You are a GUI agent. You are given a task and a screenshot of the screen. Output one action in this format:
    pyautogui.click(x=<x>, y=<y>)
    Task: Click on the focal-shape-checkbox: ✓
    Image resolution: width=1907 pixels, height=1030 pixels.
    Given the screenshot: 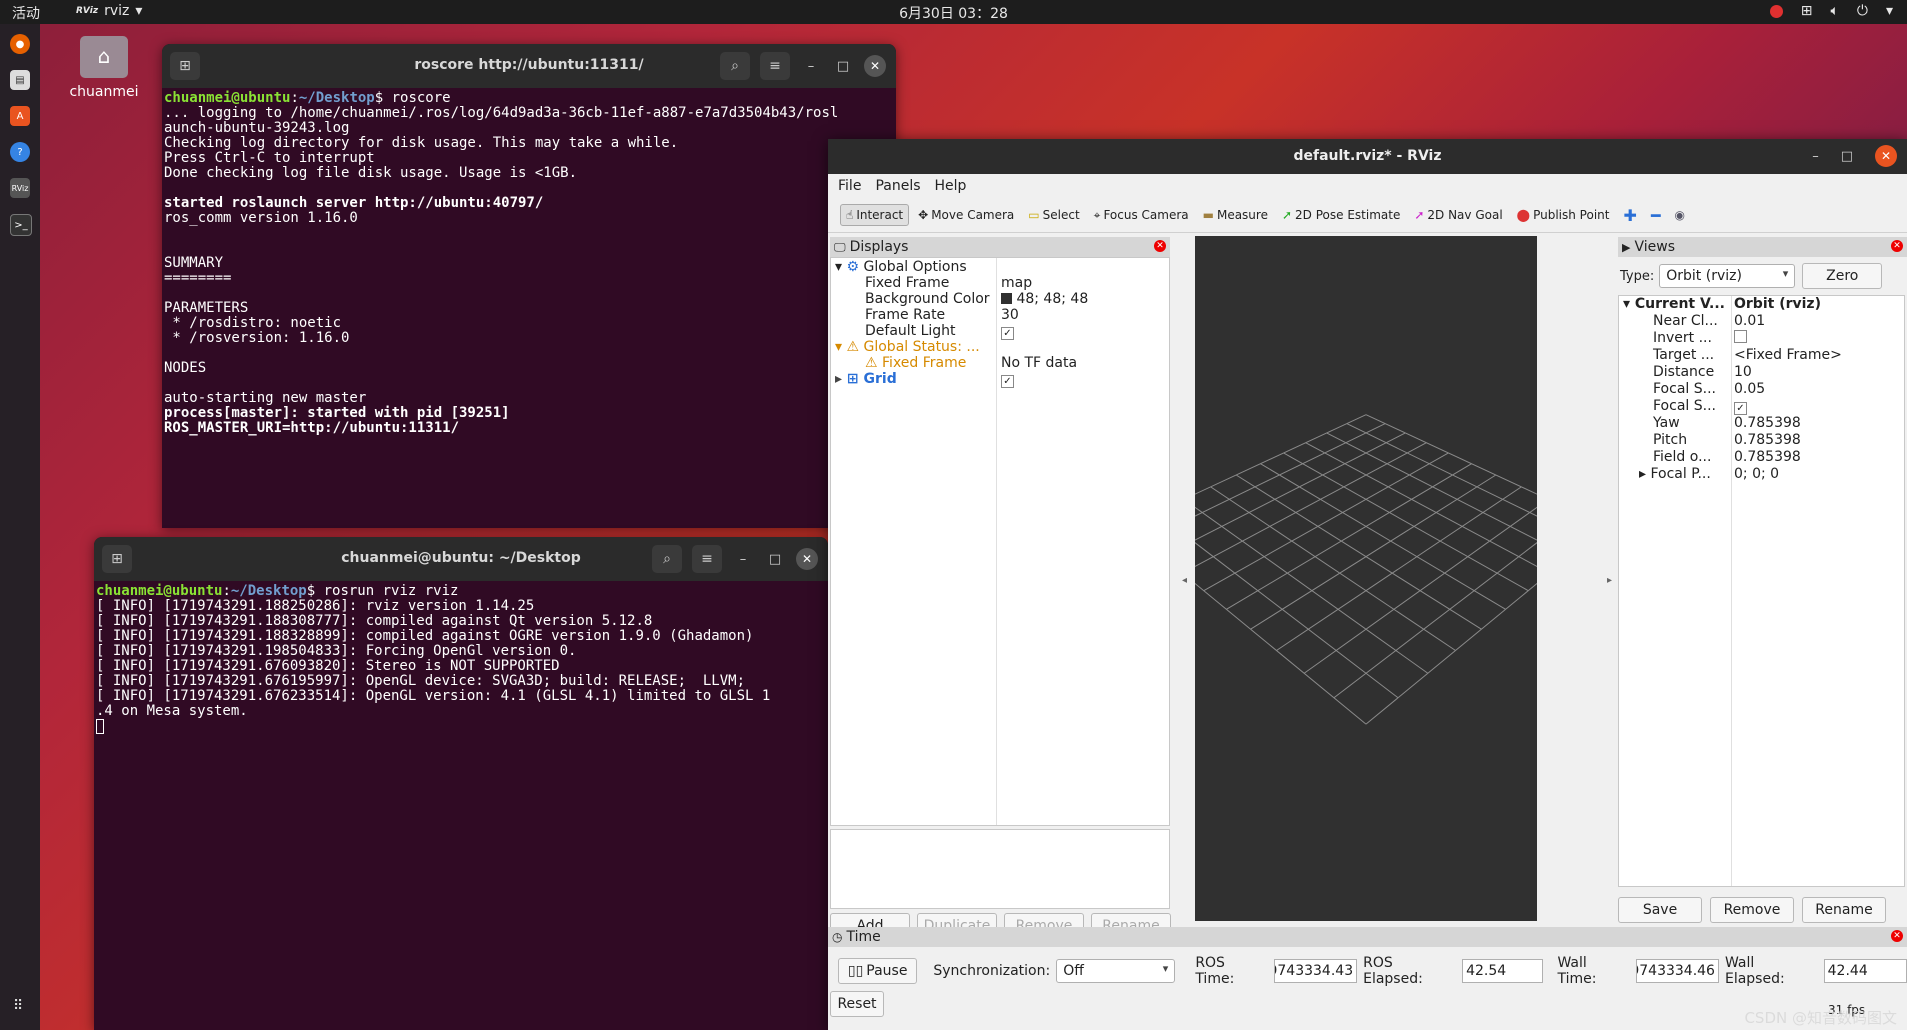 What is the action you would take?
    pyautogui.click(x=1740, y=406)
    